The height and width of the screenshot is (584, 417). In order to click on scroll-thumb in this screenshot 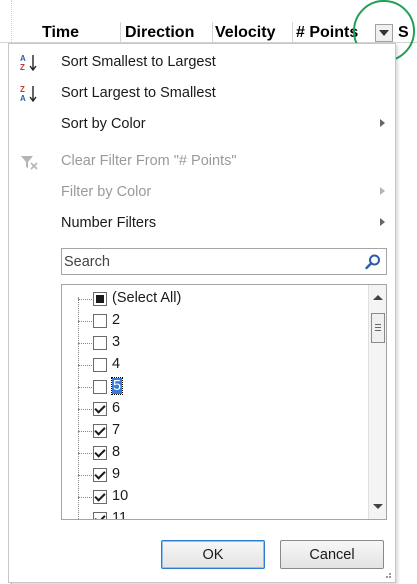, I will do `click(378, 328)`.